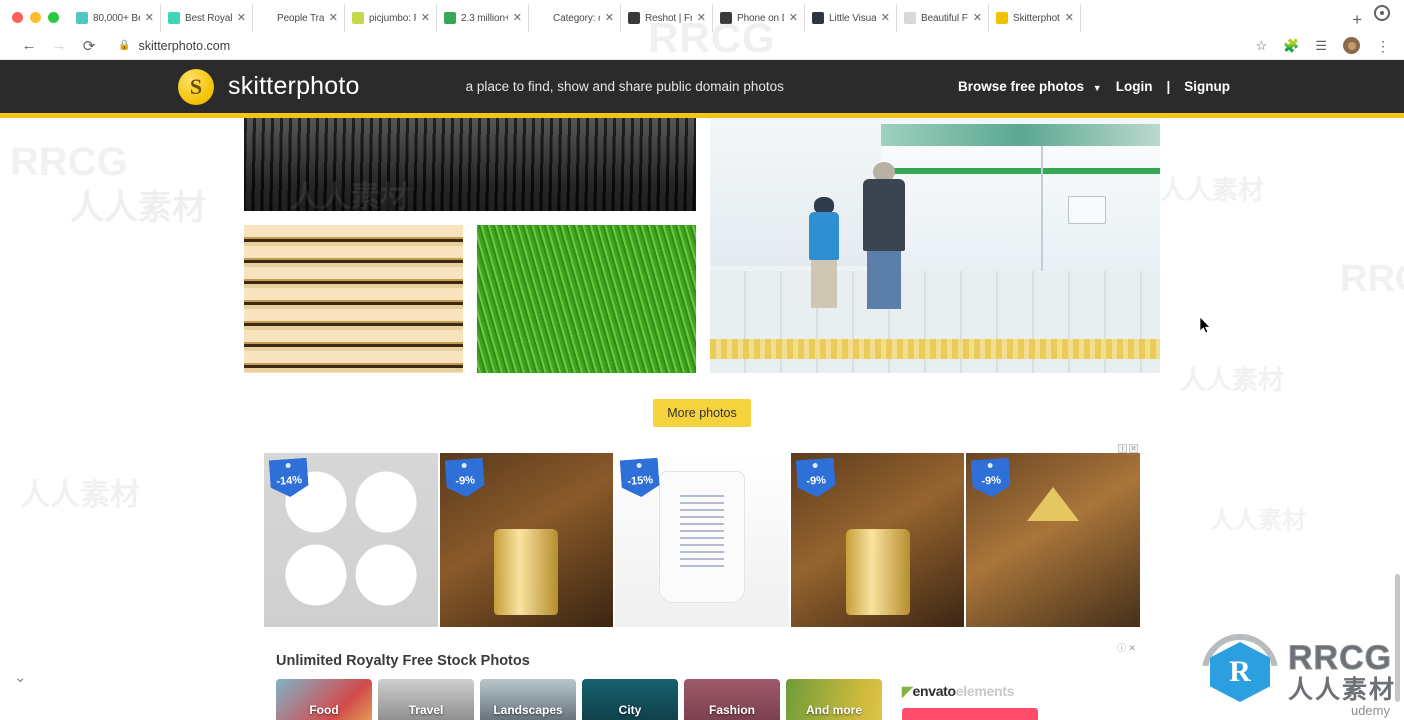 The height and width of the screenshot is (720, 1404). What do you see at coordinates (20, 677) in the screenshot?
I see `scroll-down-chevron-icon: ⌄` at bounding box center [20, 677].